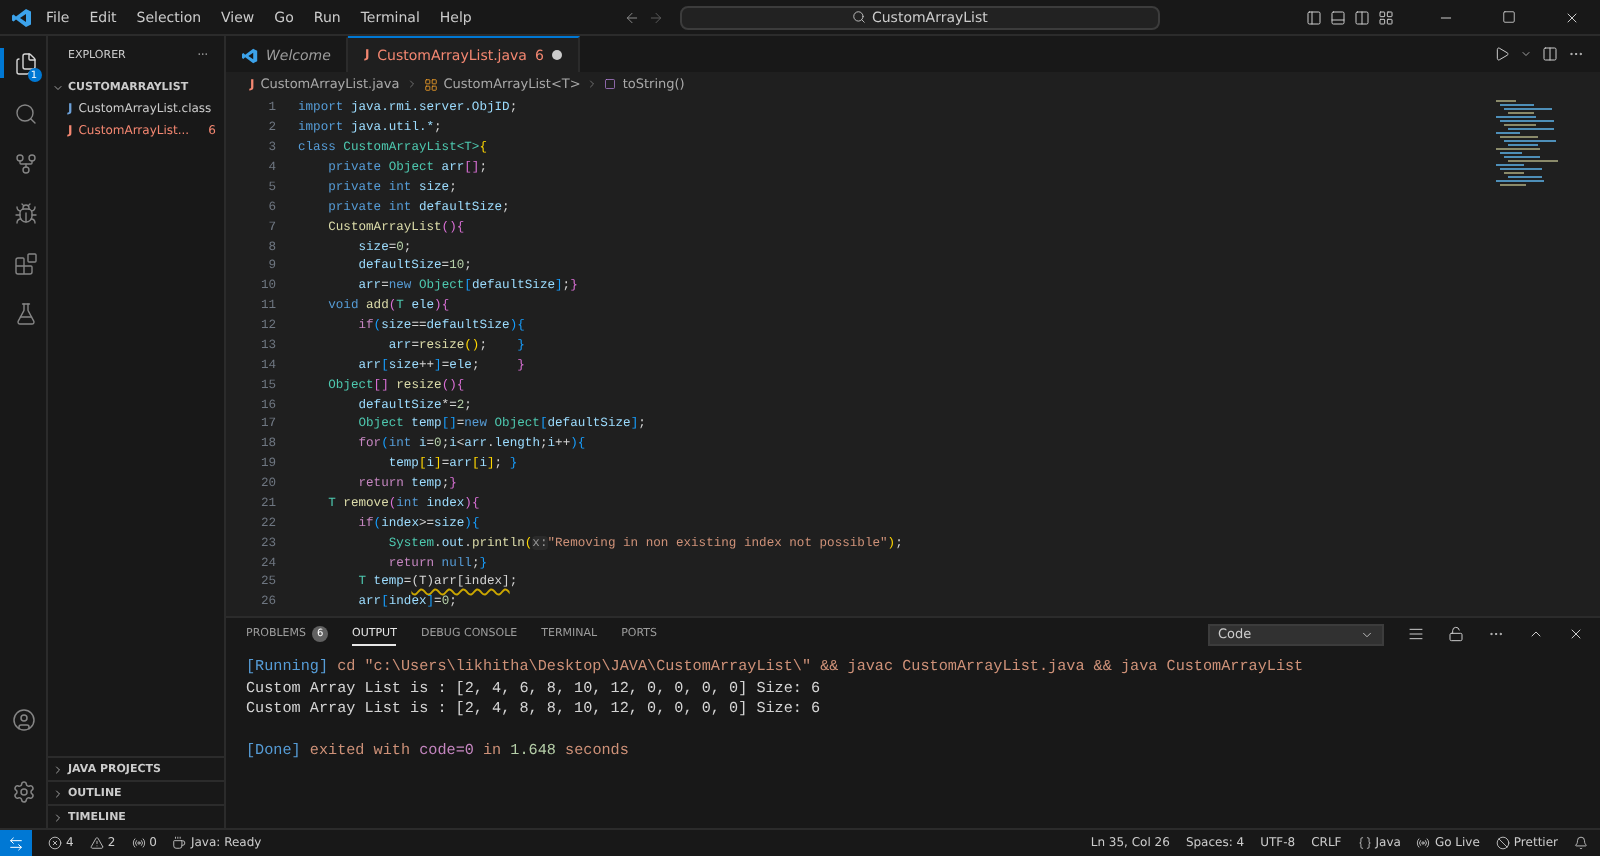 This screenshot has width=1600, height=856. I want to click on split-editor-icon, so click(1550, 54).